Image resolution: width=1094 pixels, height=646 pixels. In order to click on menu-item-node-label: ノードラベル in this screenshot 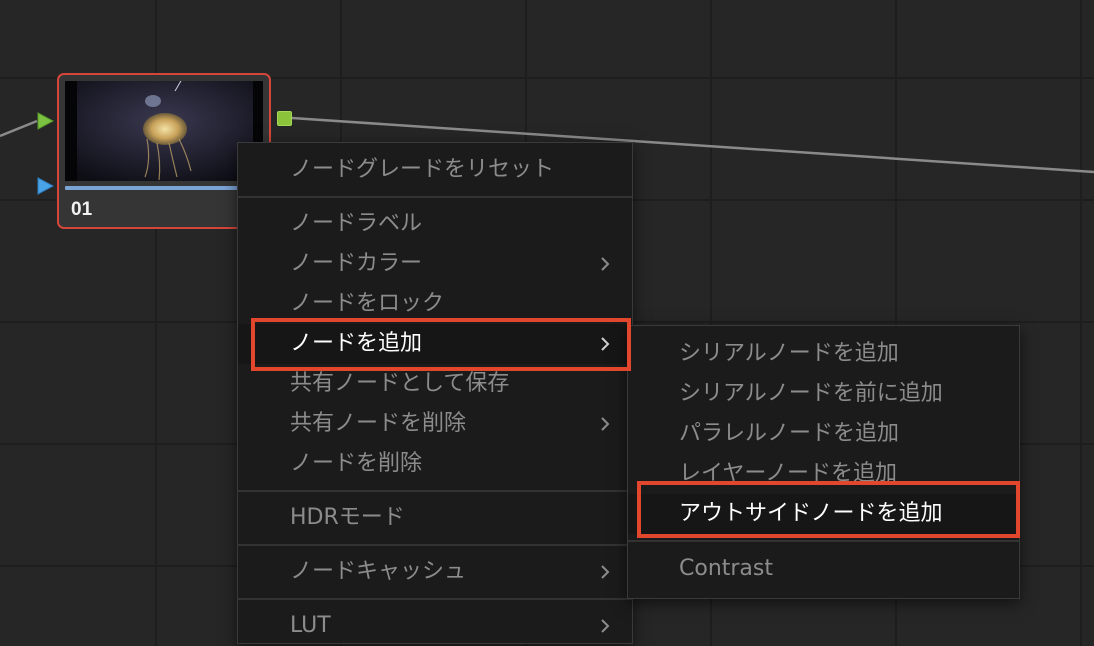, I will do `click(435, 224)`.